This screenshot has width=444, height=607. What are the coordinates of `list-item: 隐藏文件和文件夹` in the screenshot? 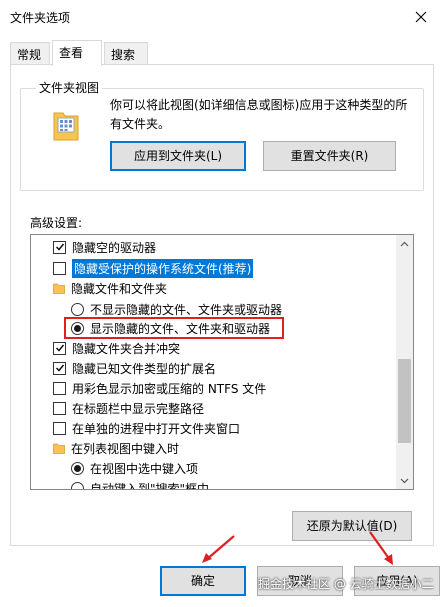 It's located at (110, 288).